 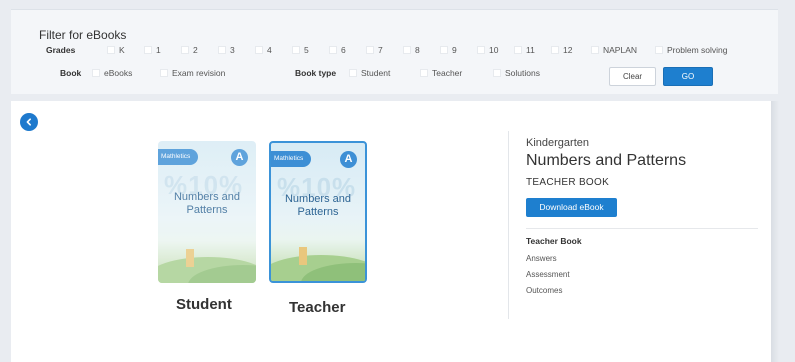 I want to click on book-type-label: Book type, so click(x=316, y=73).